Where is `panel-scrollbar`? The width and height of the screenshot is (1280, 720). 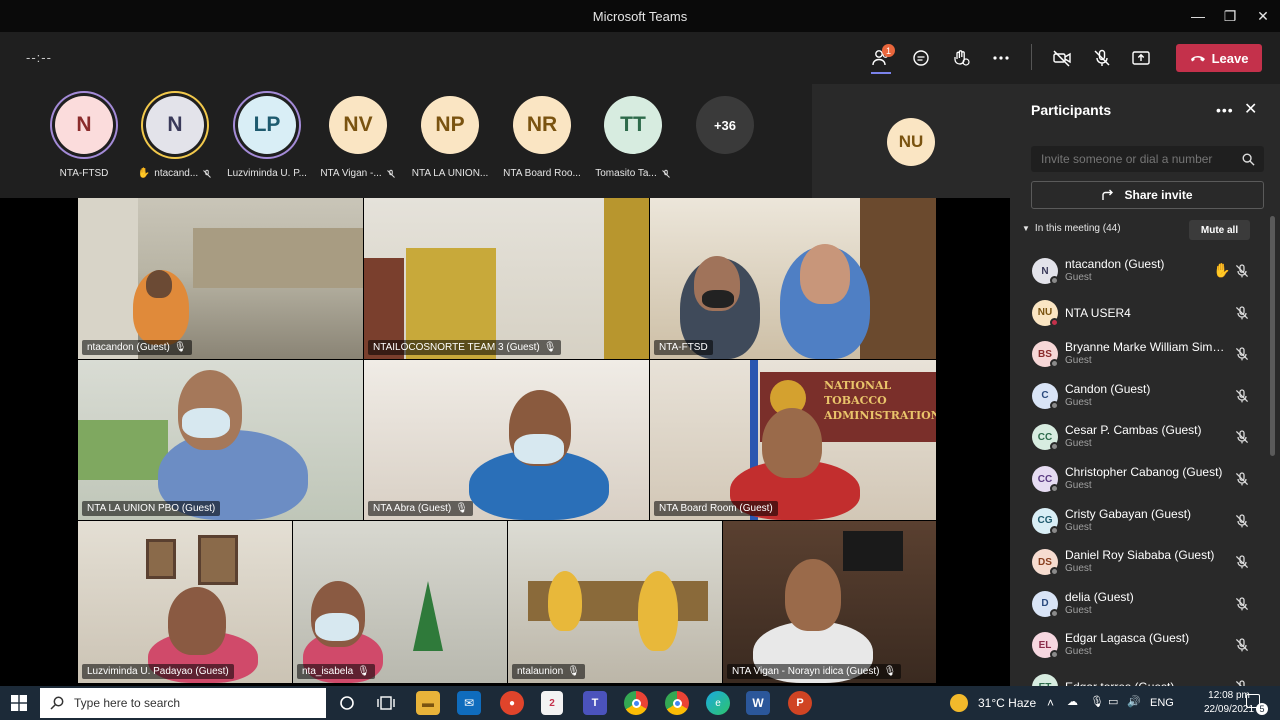 panel-scrollbar is located at coordinates (1272, 336).